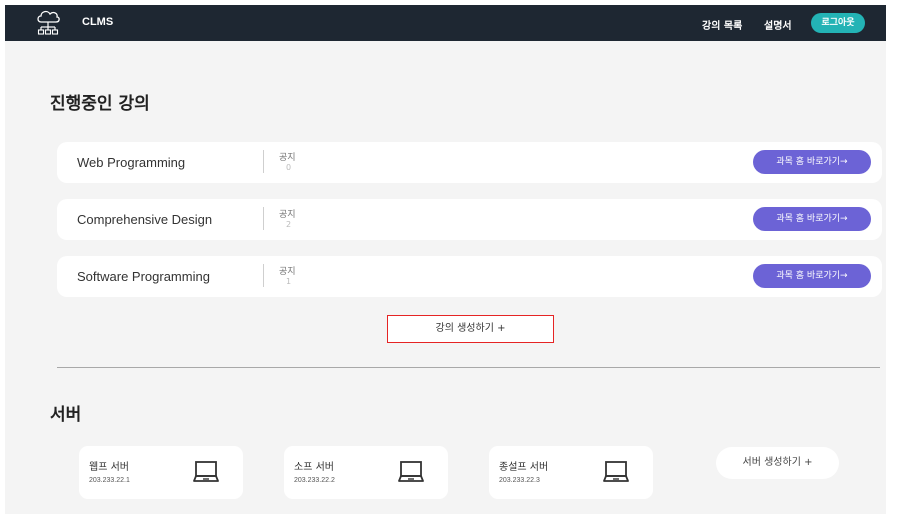 This screenshot has height=519, width=911. Describe the element at coordinates (469, 162) in the screenshot. I see `course-card: Web Programming 공지 0 과목 홈 바로가기→` at that location.